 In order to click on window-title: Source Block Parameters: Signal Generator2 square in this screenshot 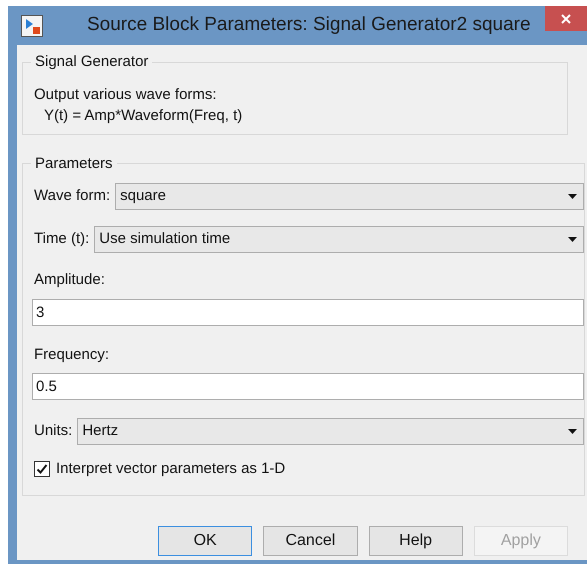, I will do `click(309, 25)`.